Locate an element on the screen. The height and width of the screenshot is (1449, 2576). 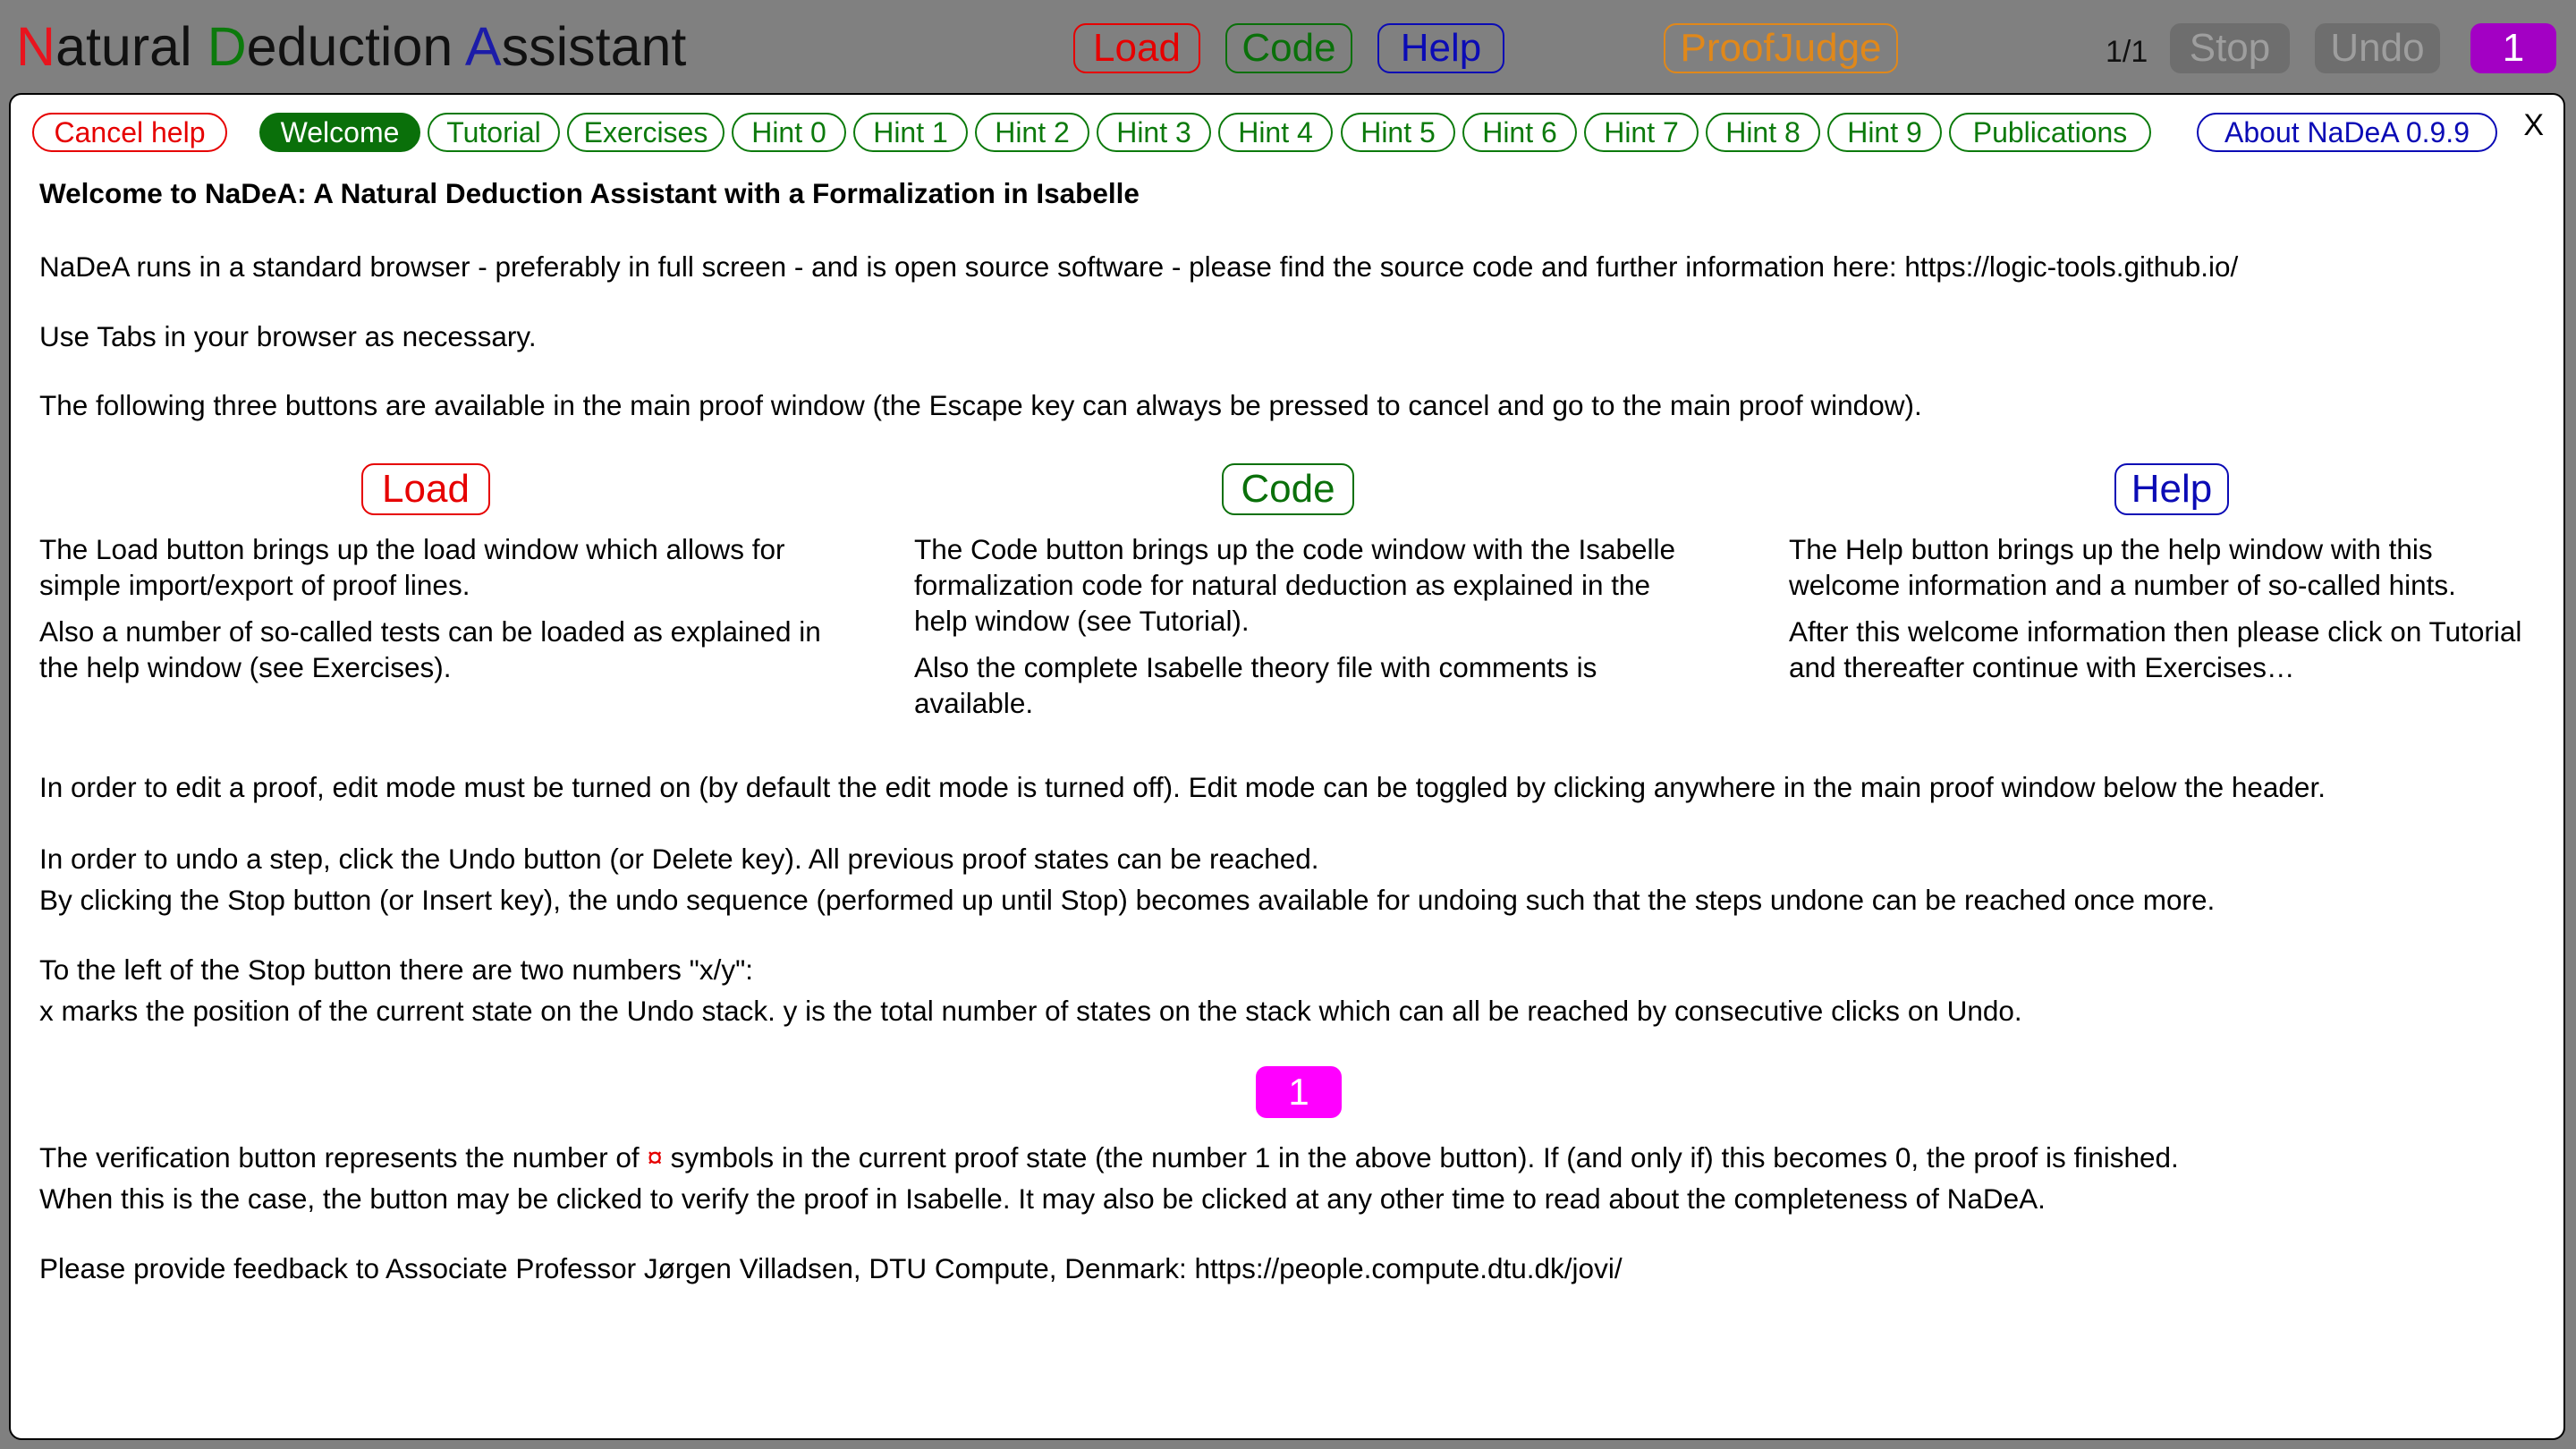
code-button: Code is located at coordinates (1288, 48).